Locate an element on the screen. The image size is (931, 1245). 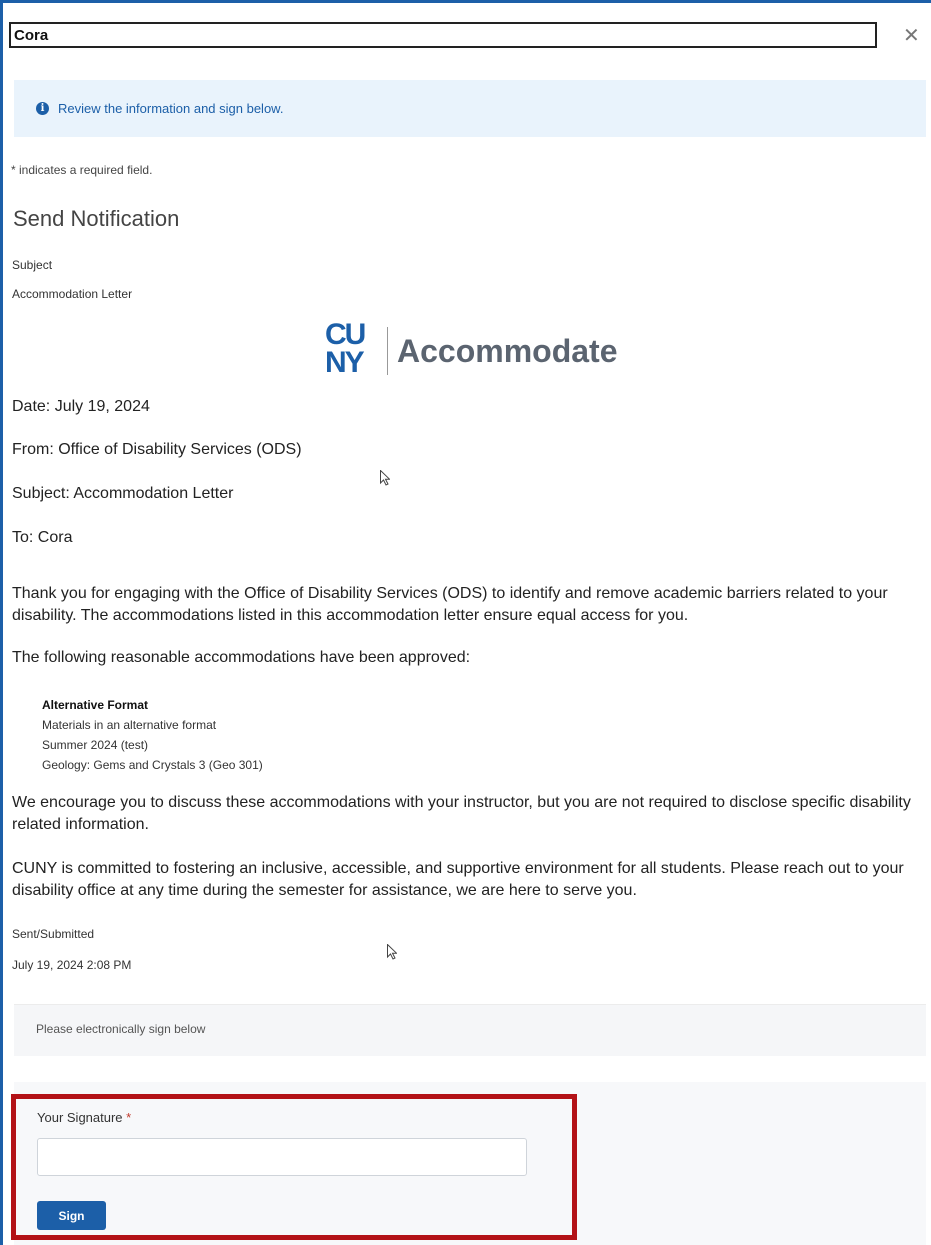
cuny-logo-mark: CU NY is located at coordinates (345, 348).